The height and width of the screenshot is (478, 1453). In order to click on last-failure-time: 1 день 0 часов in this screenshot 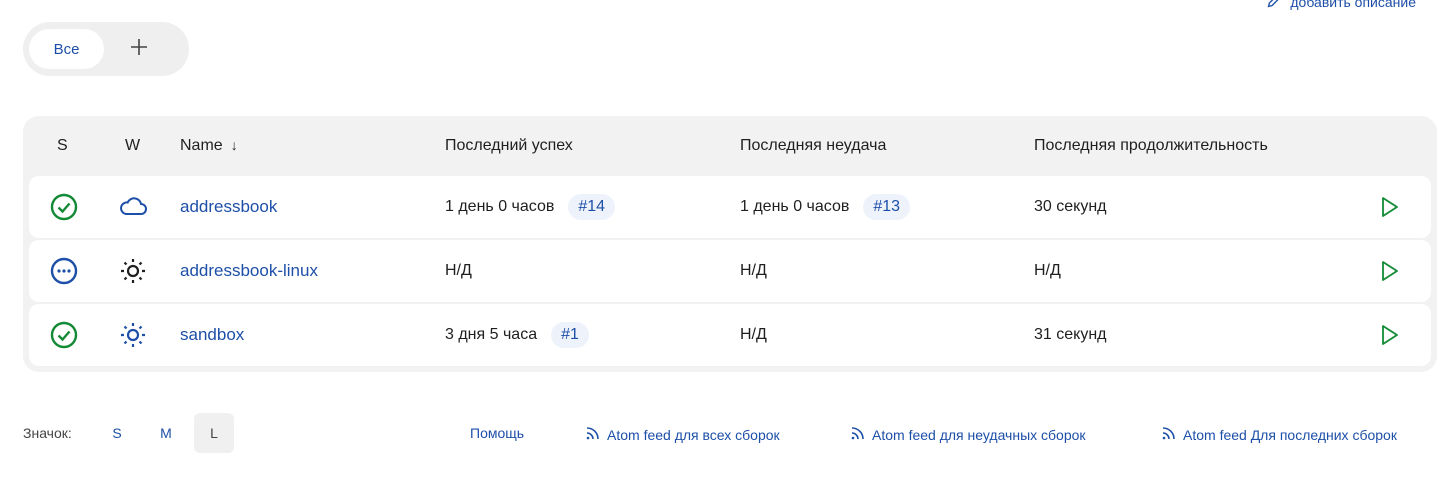, I will do `click(795, 206)`.